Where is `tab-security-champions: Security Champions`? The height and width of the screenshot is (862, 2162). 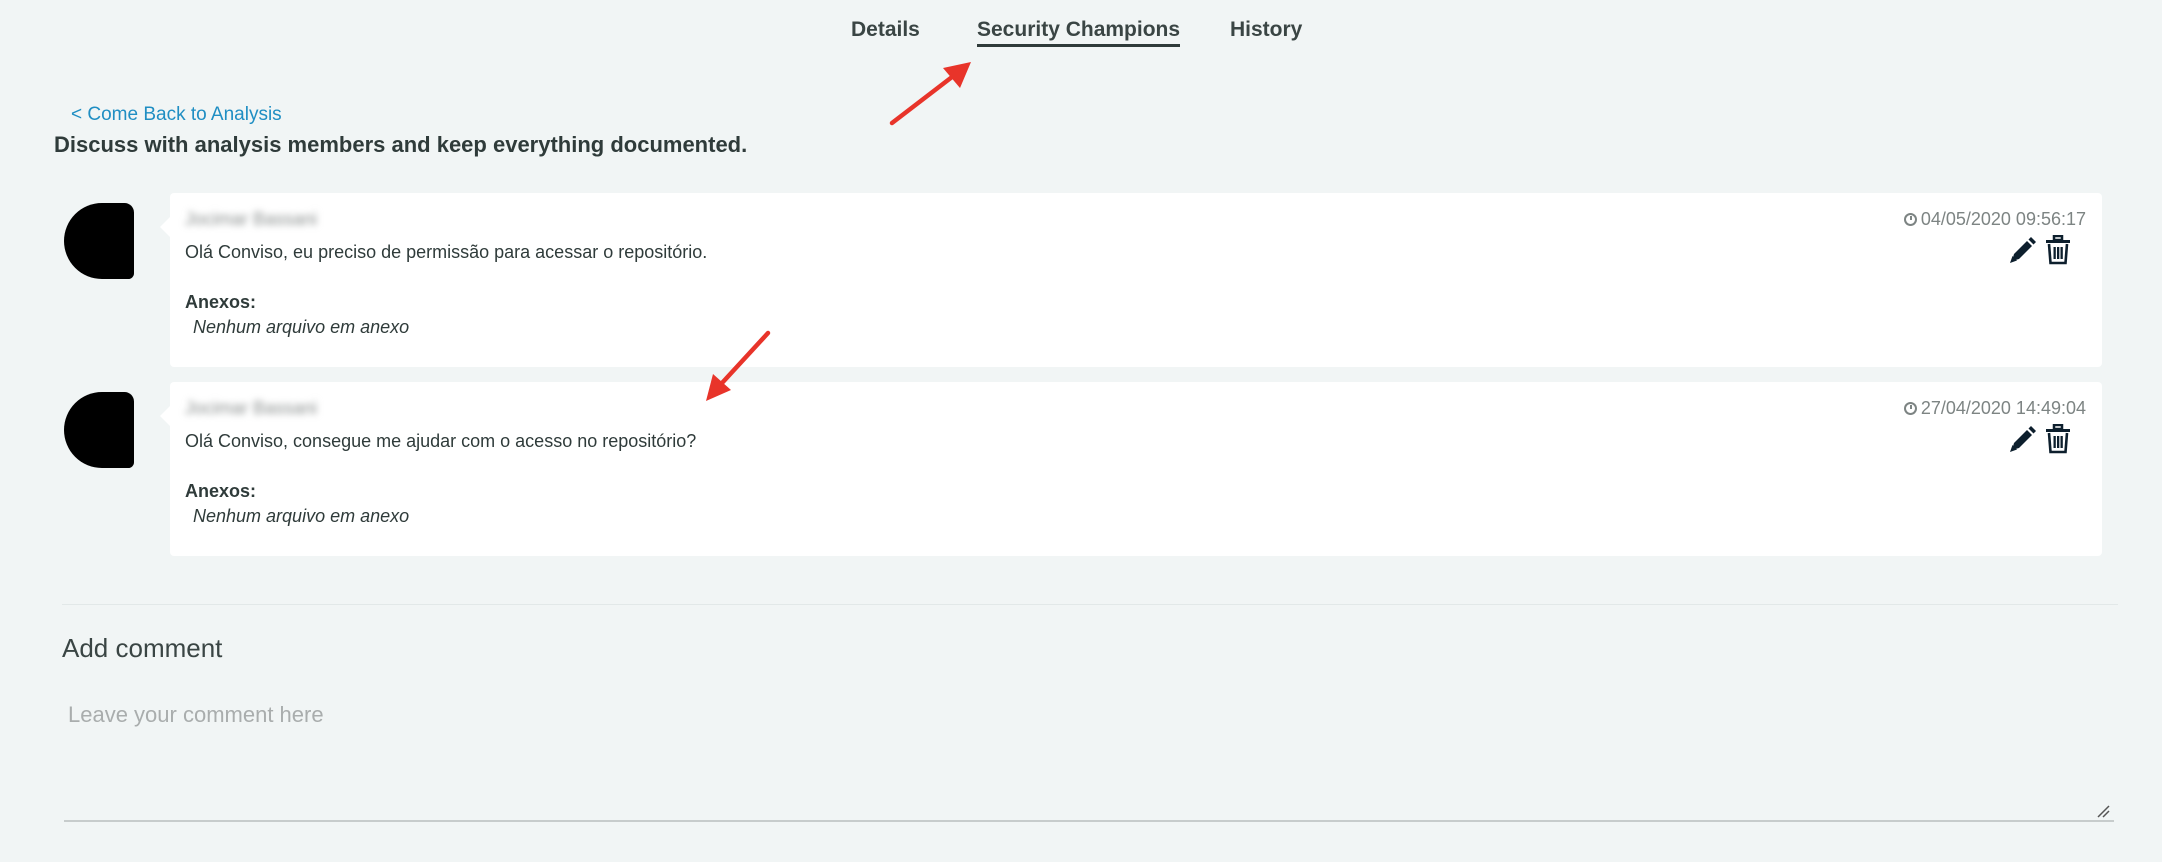
tab-security-champions: Security Champions is located at coordinates (1079, 32).